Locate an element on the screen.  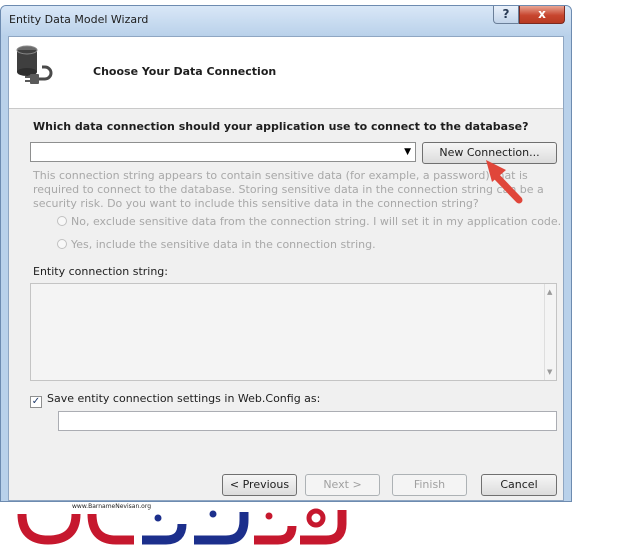
next-button: Next > is located at coordinates (342, 485).